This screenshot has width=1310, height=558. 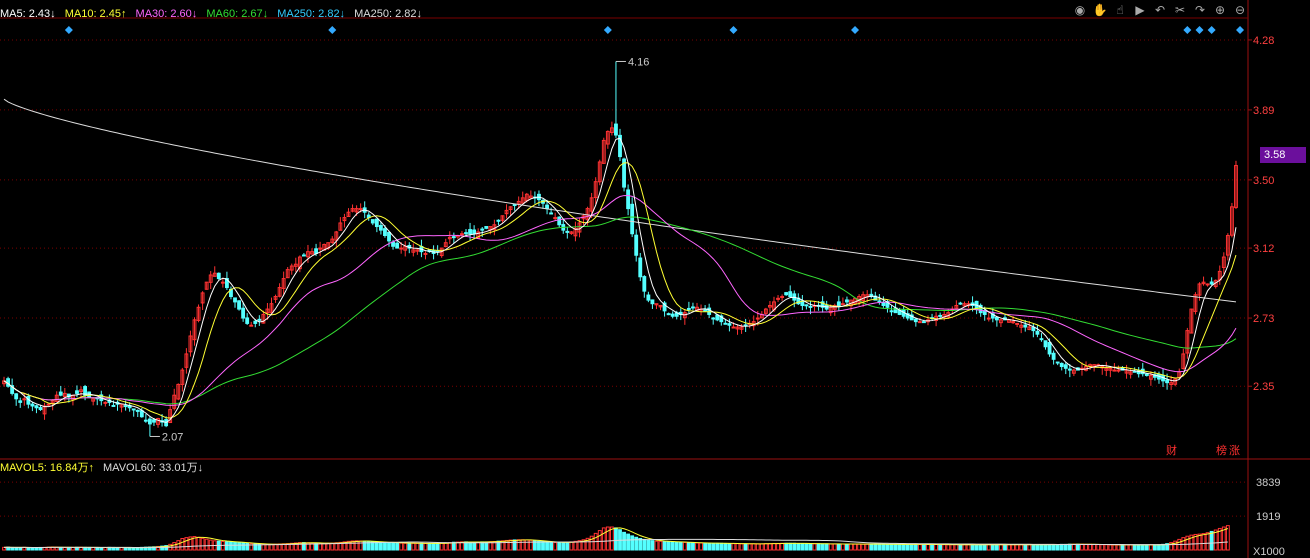 What do you see at coordinates (1240, 10) in the screenshot?
I see `zoom-out-icon: ⊖` at bounding box center [1240, 10].